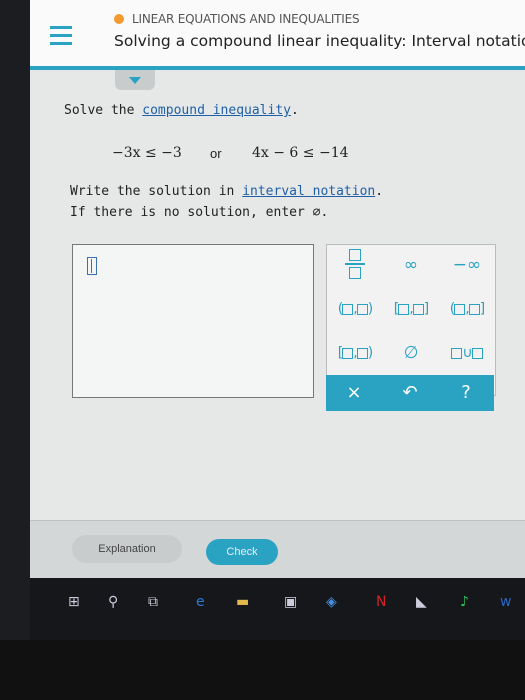 This screenshot has width=525, height=700. I want to click on taskbar: ⊞ ⚲ ⧉ e ▬ ▣ ◈ N ◣ ♪ w, so click(277, 609).